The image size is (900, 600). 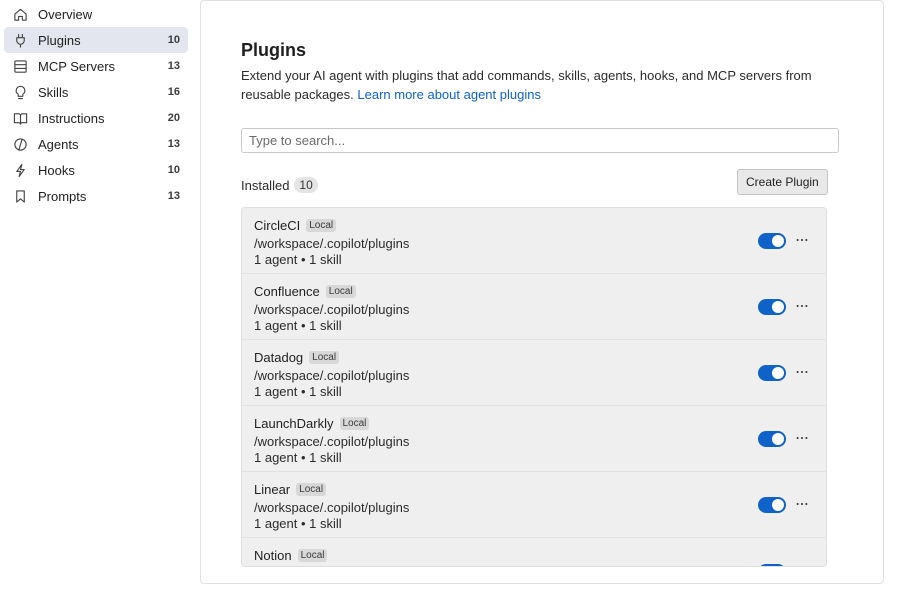 What do you see at coordinates (294, 423) in the screenshot?
I see `plugin-name: LaunchDarkly` at bounding box center [294, 423].